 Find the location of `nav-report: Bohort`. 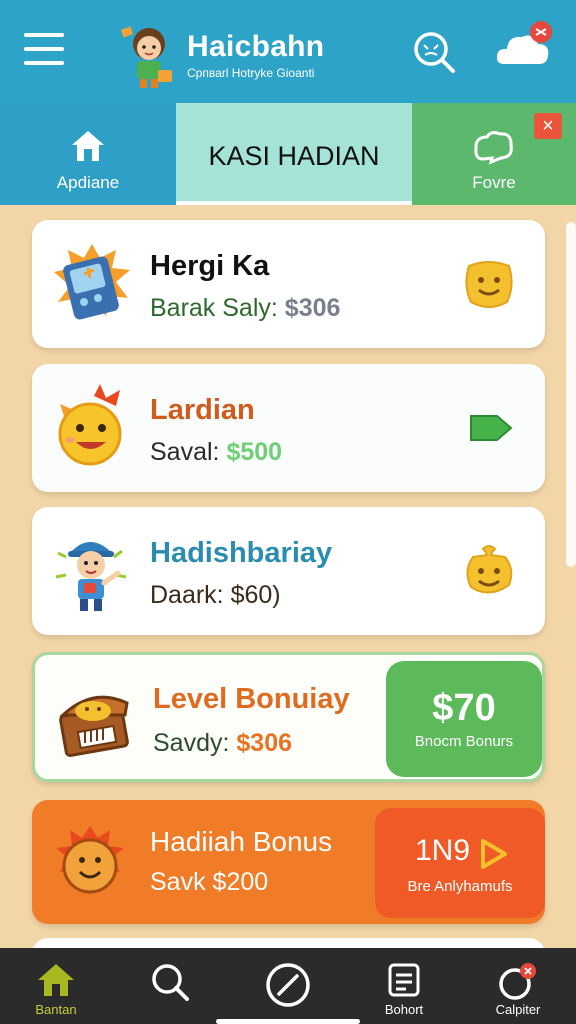

nav-report: Bohort is located at coordinates (404, 986).